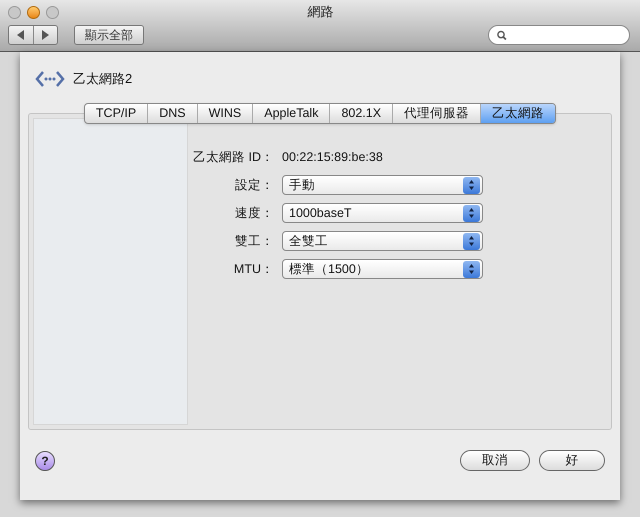 The height and width of the screenshot is (517, 640). Describe the element at coordinates (33, 12) in the screenshot. I see `minimize-button` at that location.